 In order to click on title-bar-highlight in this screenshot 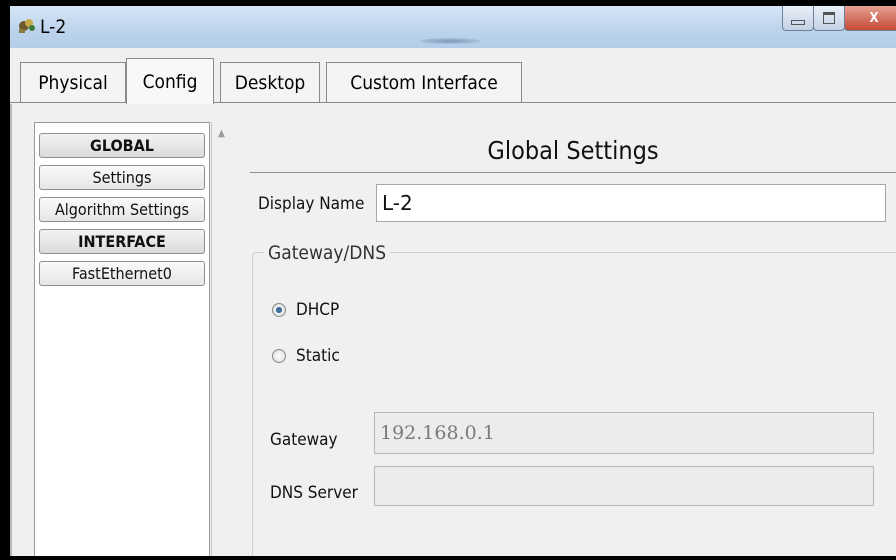, I will do `click(450, 41)`.